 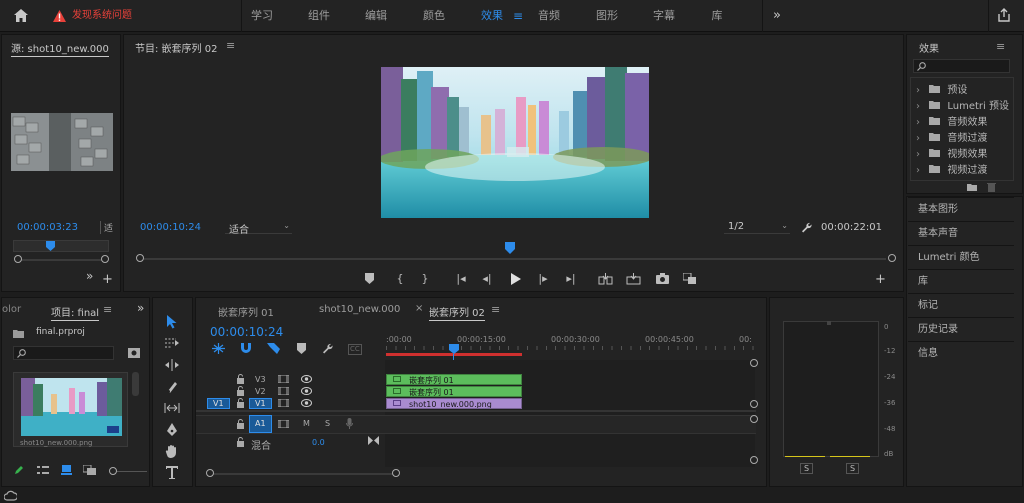 What do you see at coordinates (105, 259) in the screenshot?
I see `source-zoom-handle-right` at bounding box center [105, 259].